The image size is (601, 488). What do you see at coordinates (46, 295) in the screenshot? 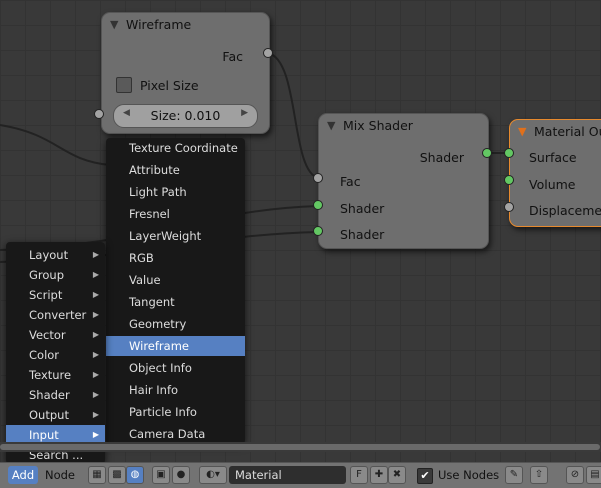
I see `menu-item-label: Script` at bounding box center [46, 295].